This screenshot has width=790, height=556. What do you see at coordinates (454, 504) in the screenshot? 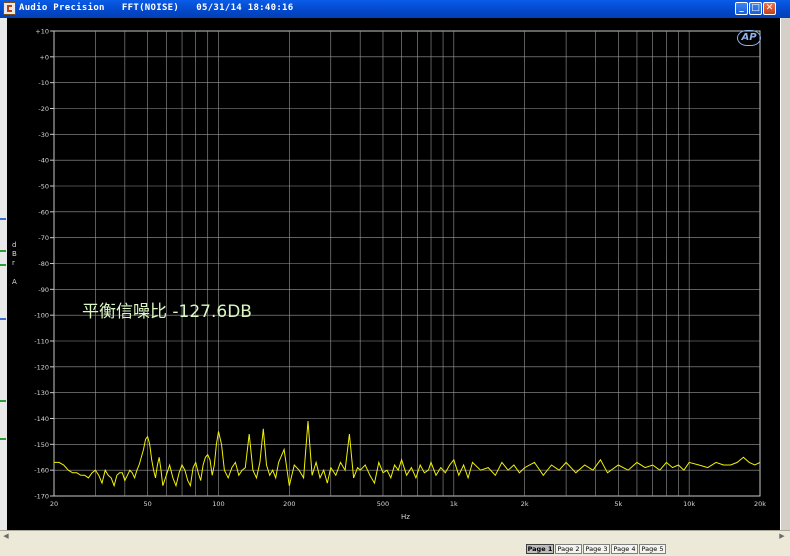
I see `x-tick-label: 1k` at bounding box center [454, 504].